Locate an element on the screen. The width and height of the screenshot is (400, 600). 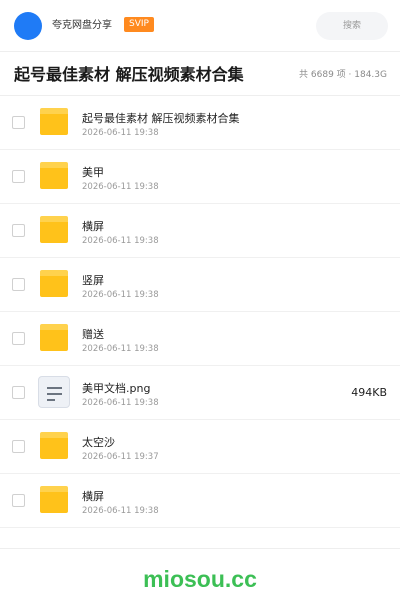
list-item: 竖屏 2026-06-11 19:38 is located at coordinates (200, 285).